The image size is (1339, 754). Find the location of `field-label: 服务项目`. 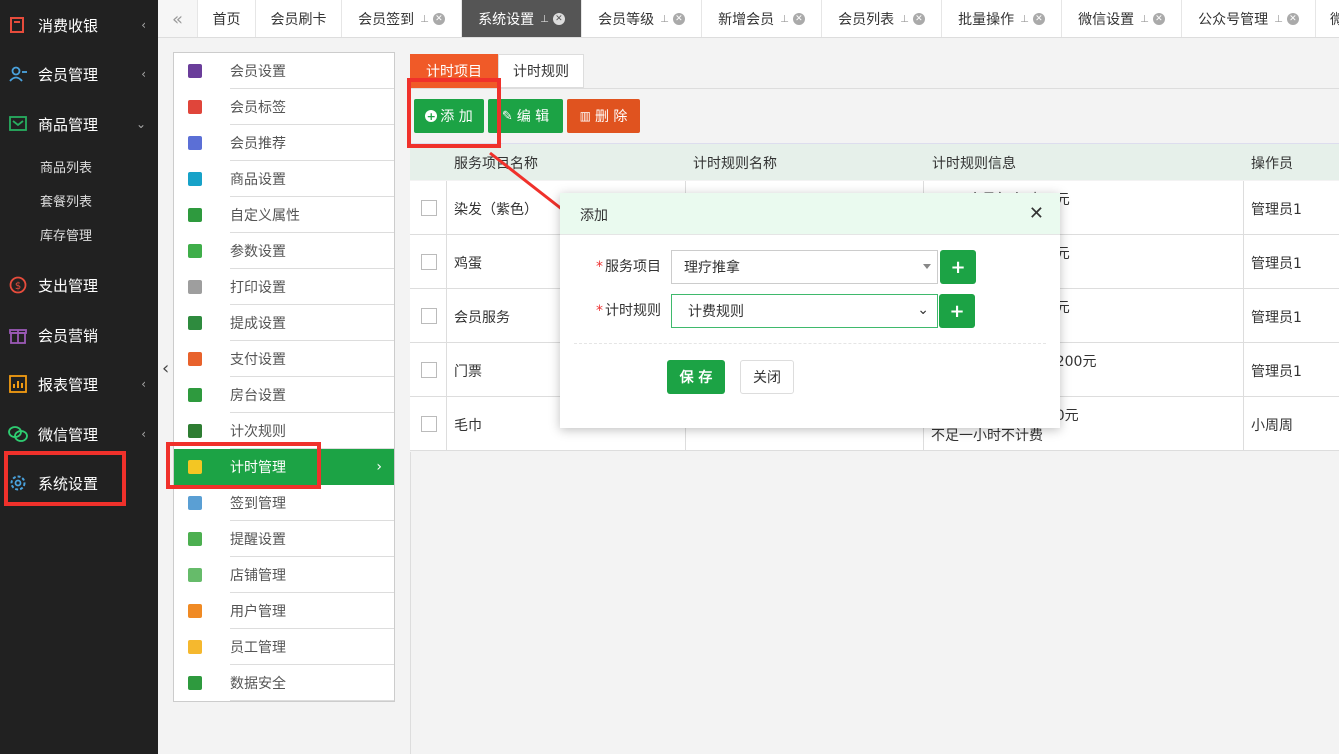

field-label: 服务项目 is located at coordinates (633, 267).